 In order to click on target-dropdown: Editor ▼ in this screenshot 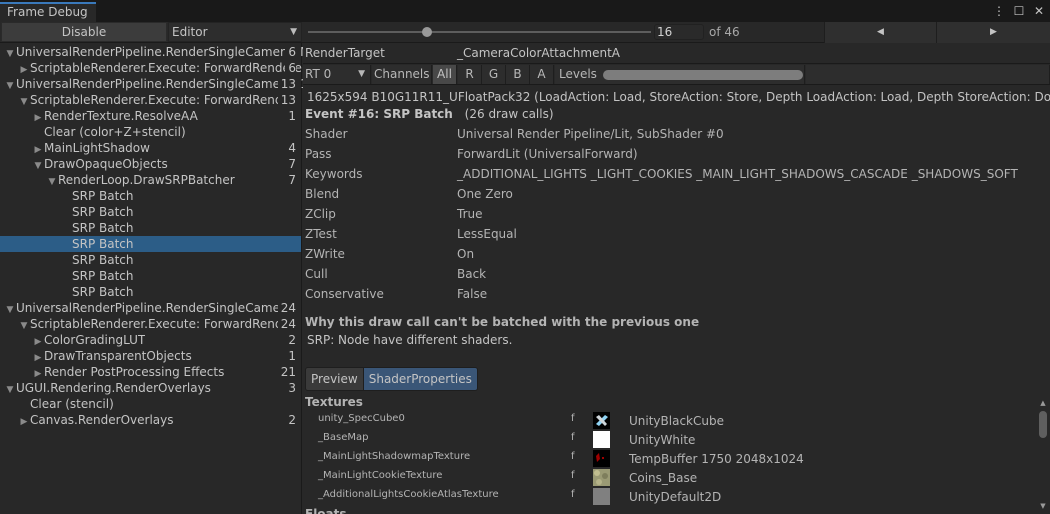, I will do `click(235, 32)`.